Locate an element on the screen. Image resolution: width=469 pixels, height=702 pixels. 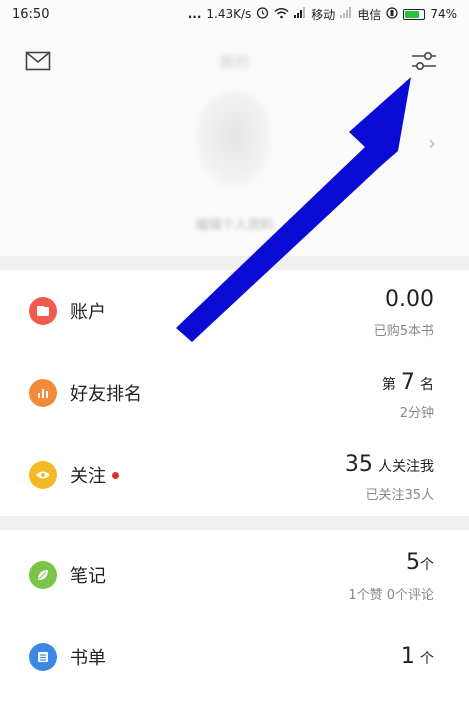
wallet-icon is located at coordinates (43, 311).